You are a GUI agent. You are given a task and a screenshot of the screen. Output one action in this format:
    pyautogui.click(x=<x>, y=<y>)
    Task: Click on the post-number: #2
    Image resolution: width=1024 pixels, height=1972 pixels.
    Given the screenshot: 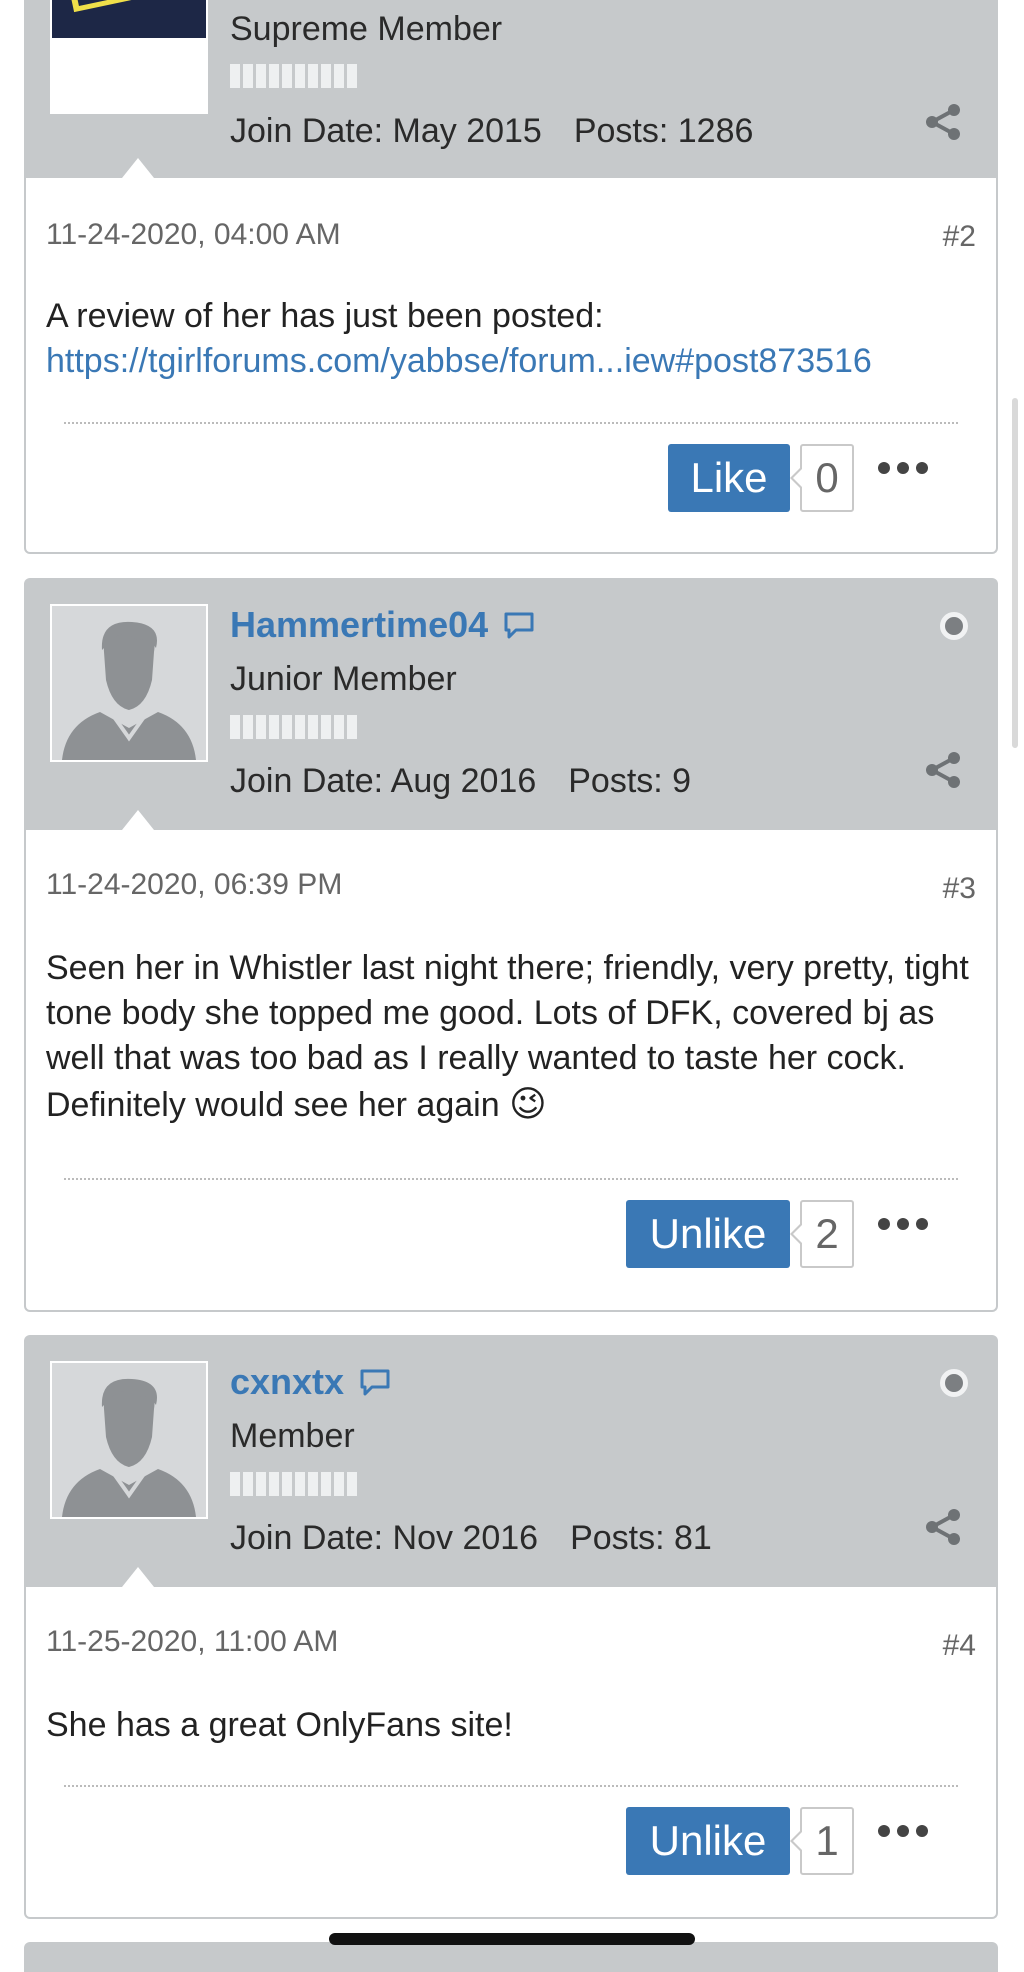 What is the action you would take?
    pyautogui.click(x=959, y=237)
    